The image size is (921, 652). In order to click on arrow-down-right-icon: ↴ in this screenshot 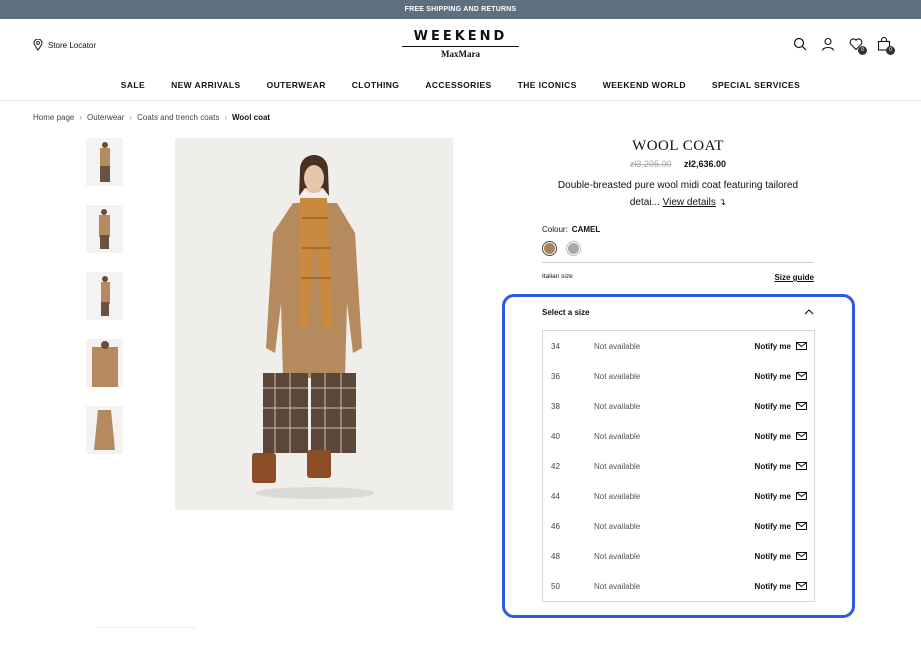, I will do `click(722, 202)`.